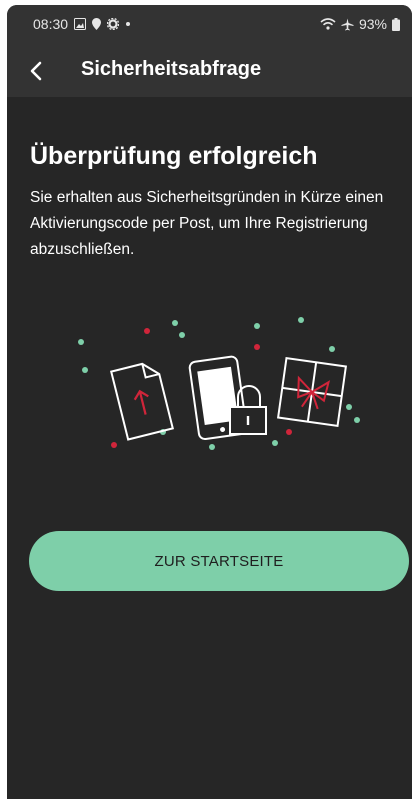 The image size is (419, 799). I want to click on back-button, so click(37, 71).